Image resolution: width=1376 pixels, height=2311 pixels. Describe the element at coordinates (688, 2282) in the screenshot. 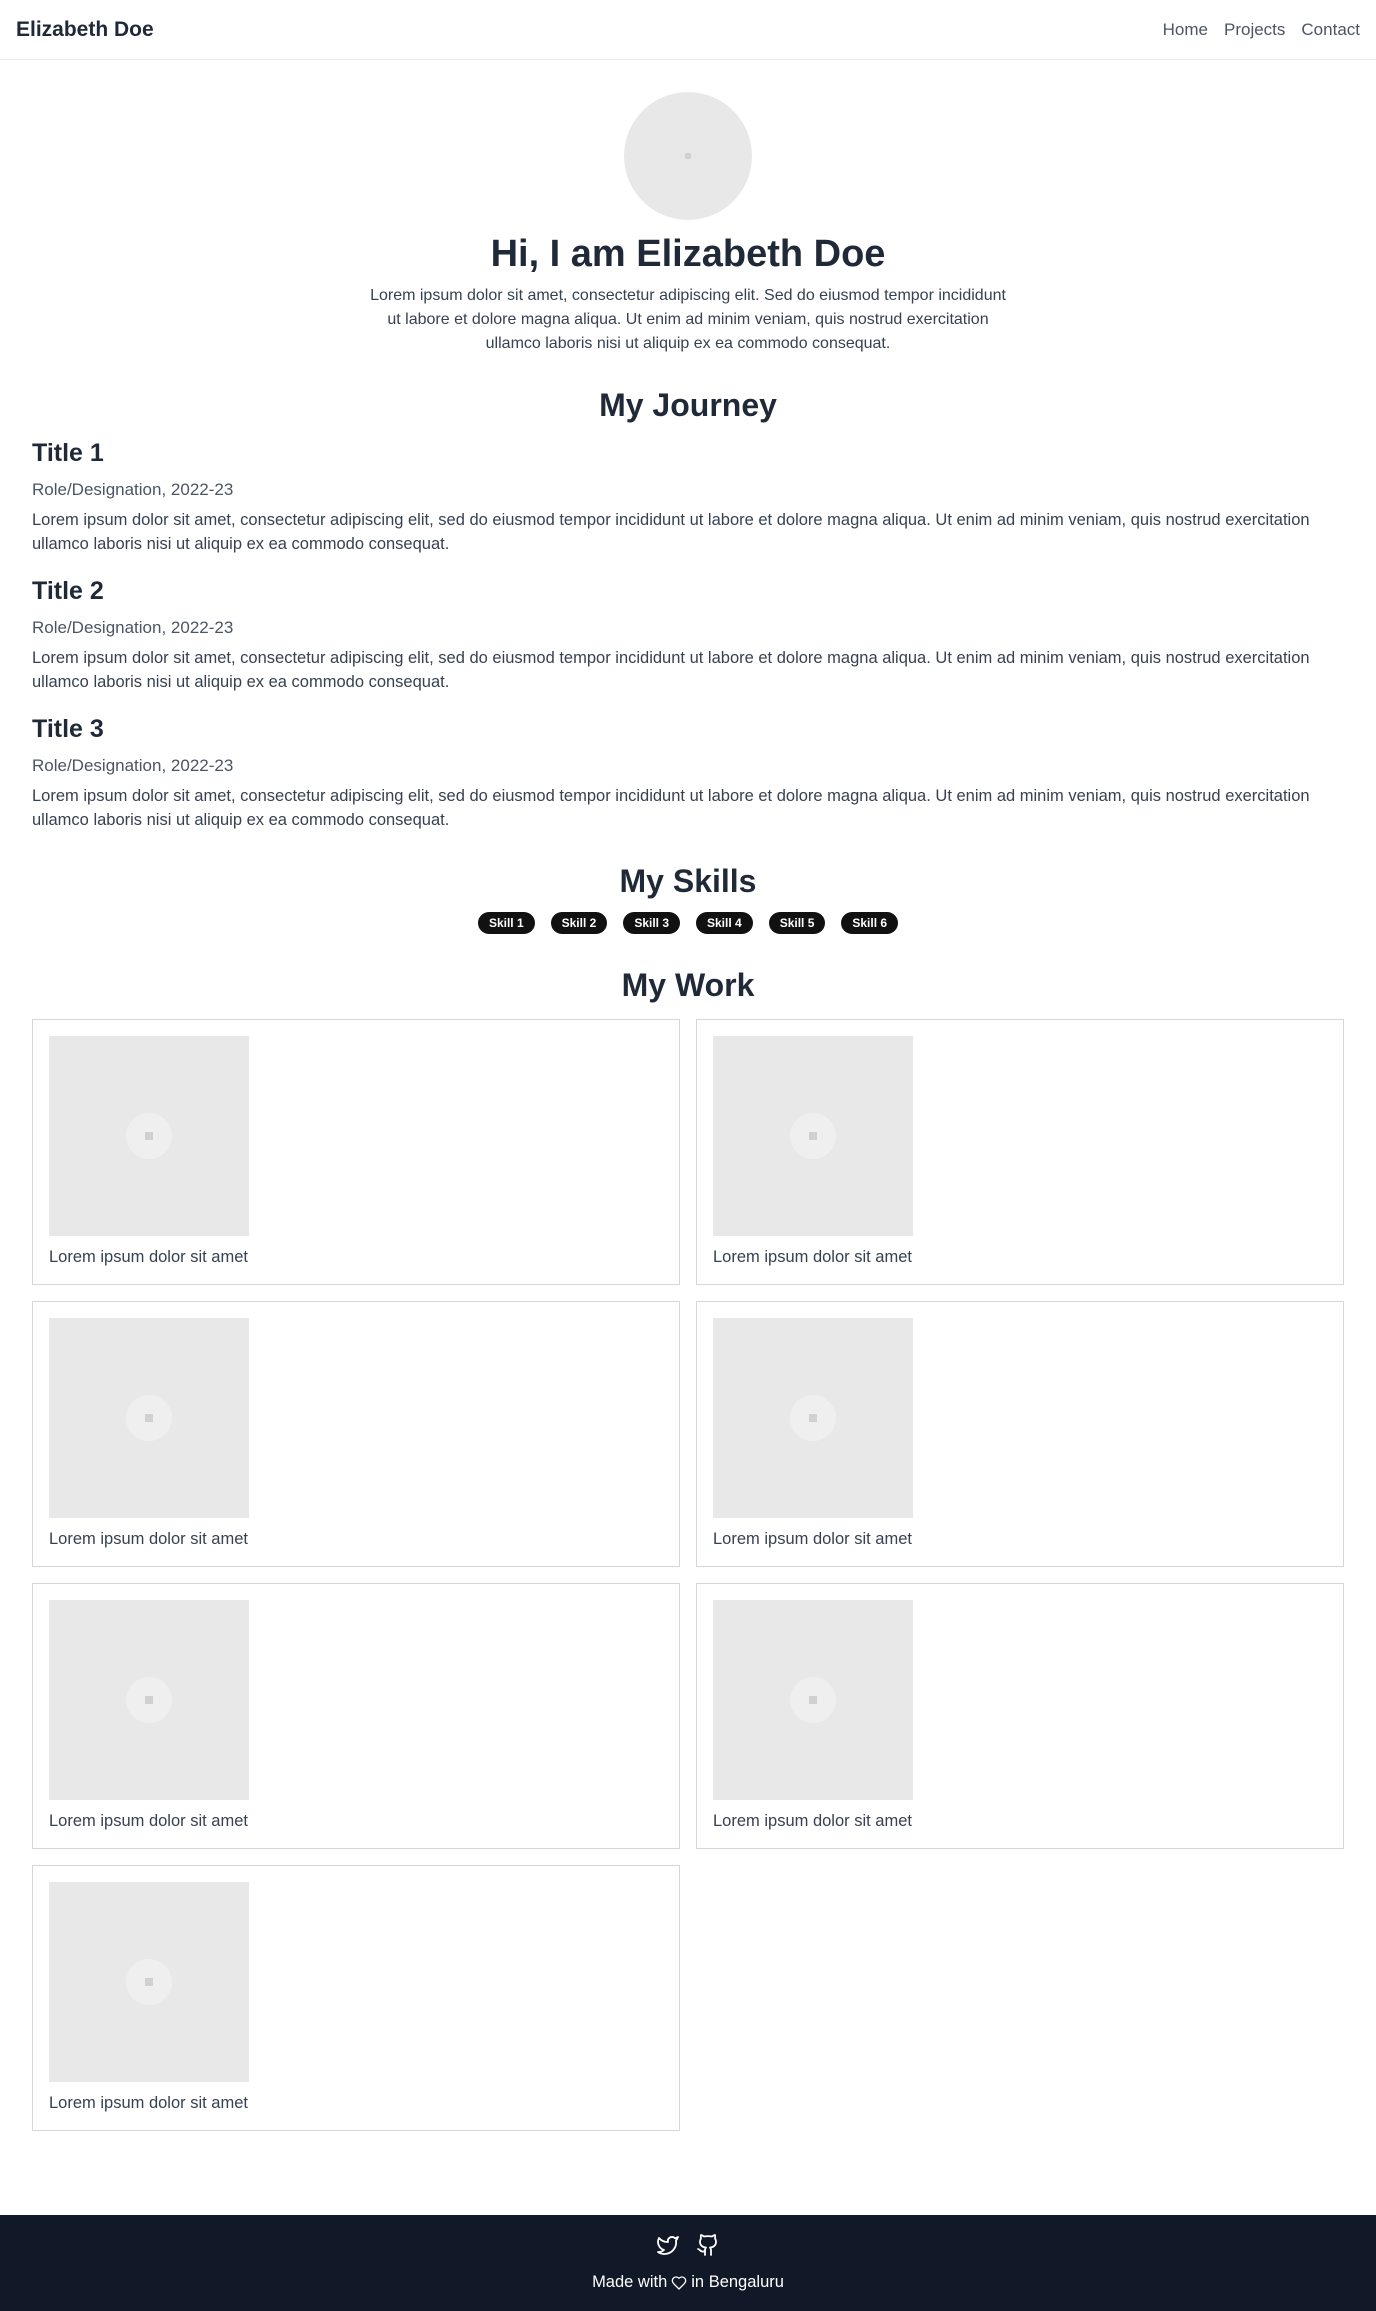

I see `footer-credit: Made with in Bengaluru` at that location.